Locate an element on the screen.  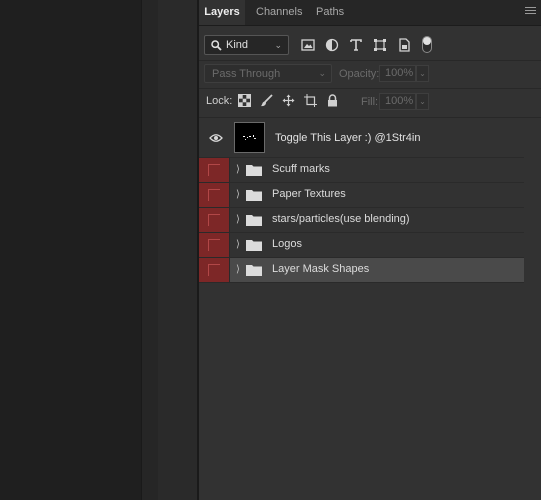
fill-label: Fill: is located at coordinates (370, 102).